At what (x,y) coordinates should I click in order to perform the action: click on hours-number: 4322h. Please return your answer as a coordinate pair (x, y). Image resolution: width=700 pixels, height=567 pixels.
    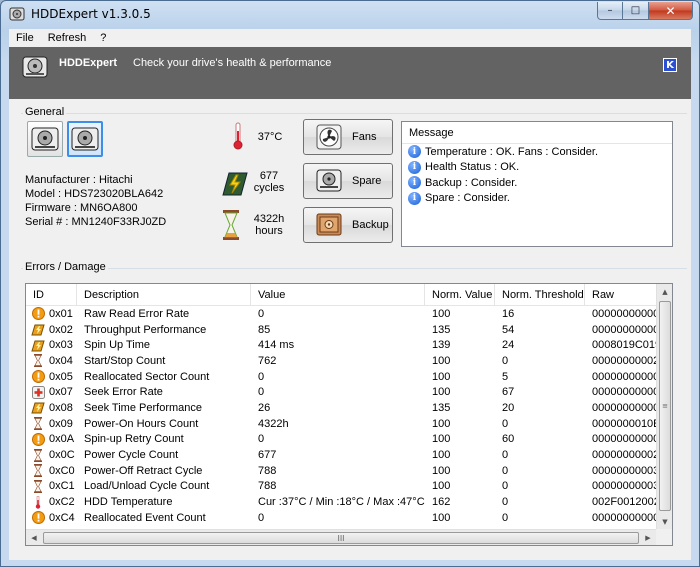
    Looking at the image, I should click on (269, 219).